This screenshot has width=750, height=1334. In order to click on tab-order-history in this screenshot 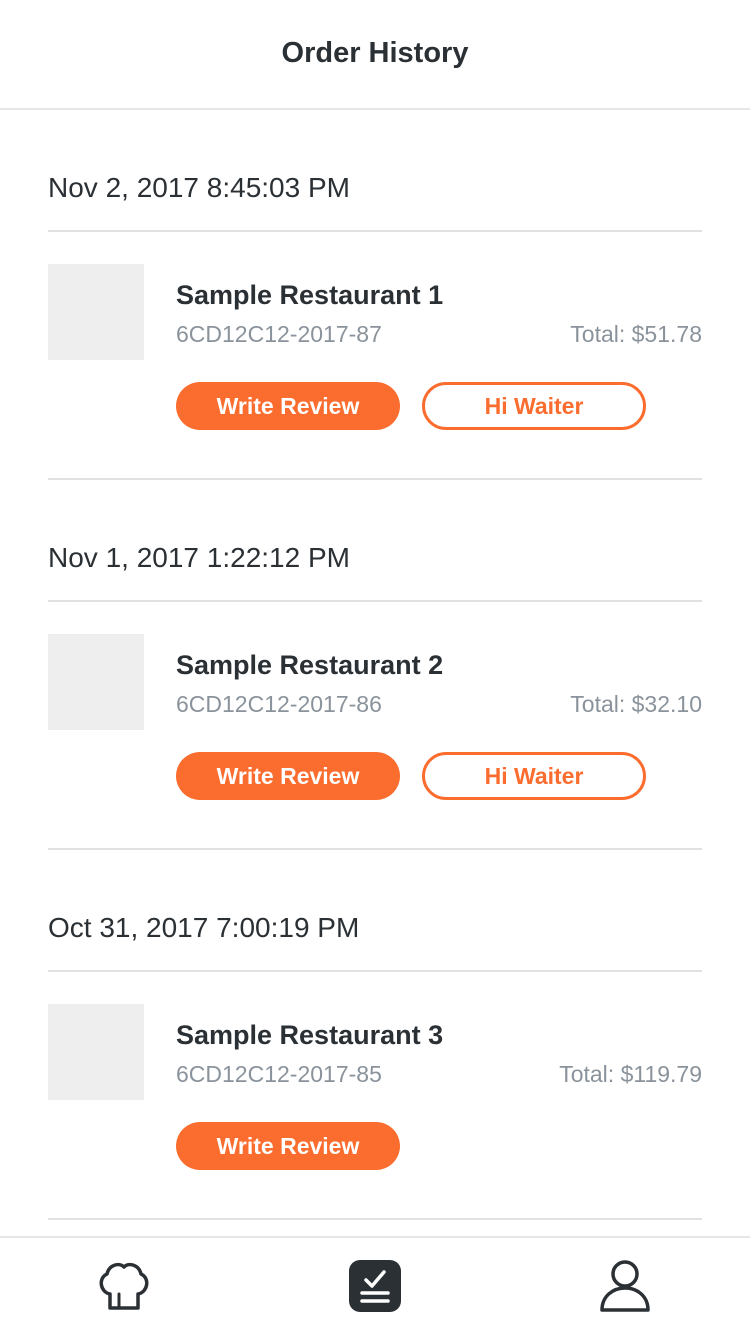, I will do `click(375, 1288)`.